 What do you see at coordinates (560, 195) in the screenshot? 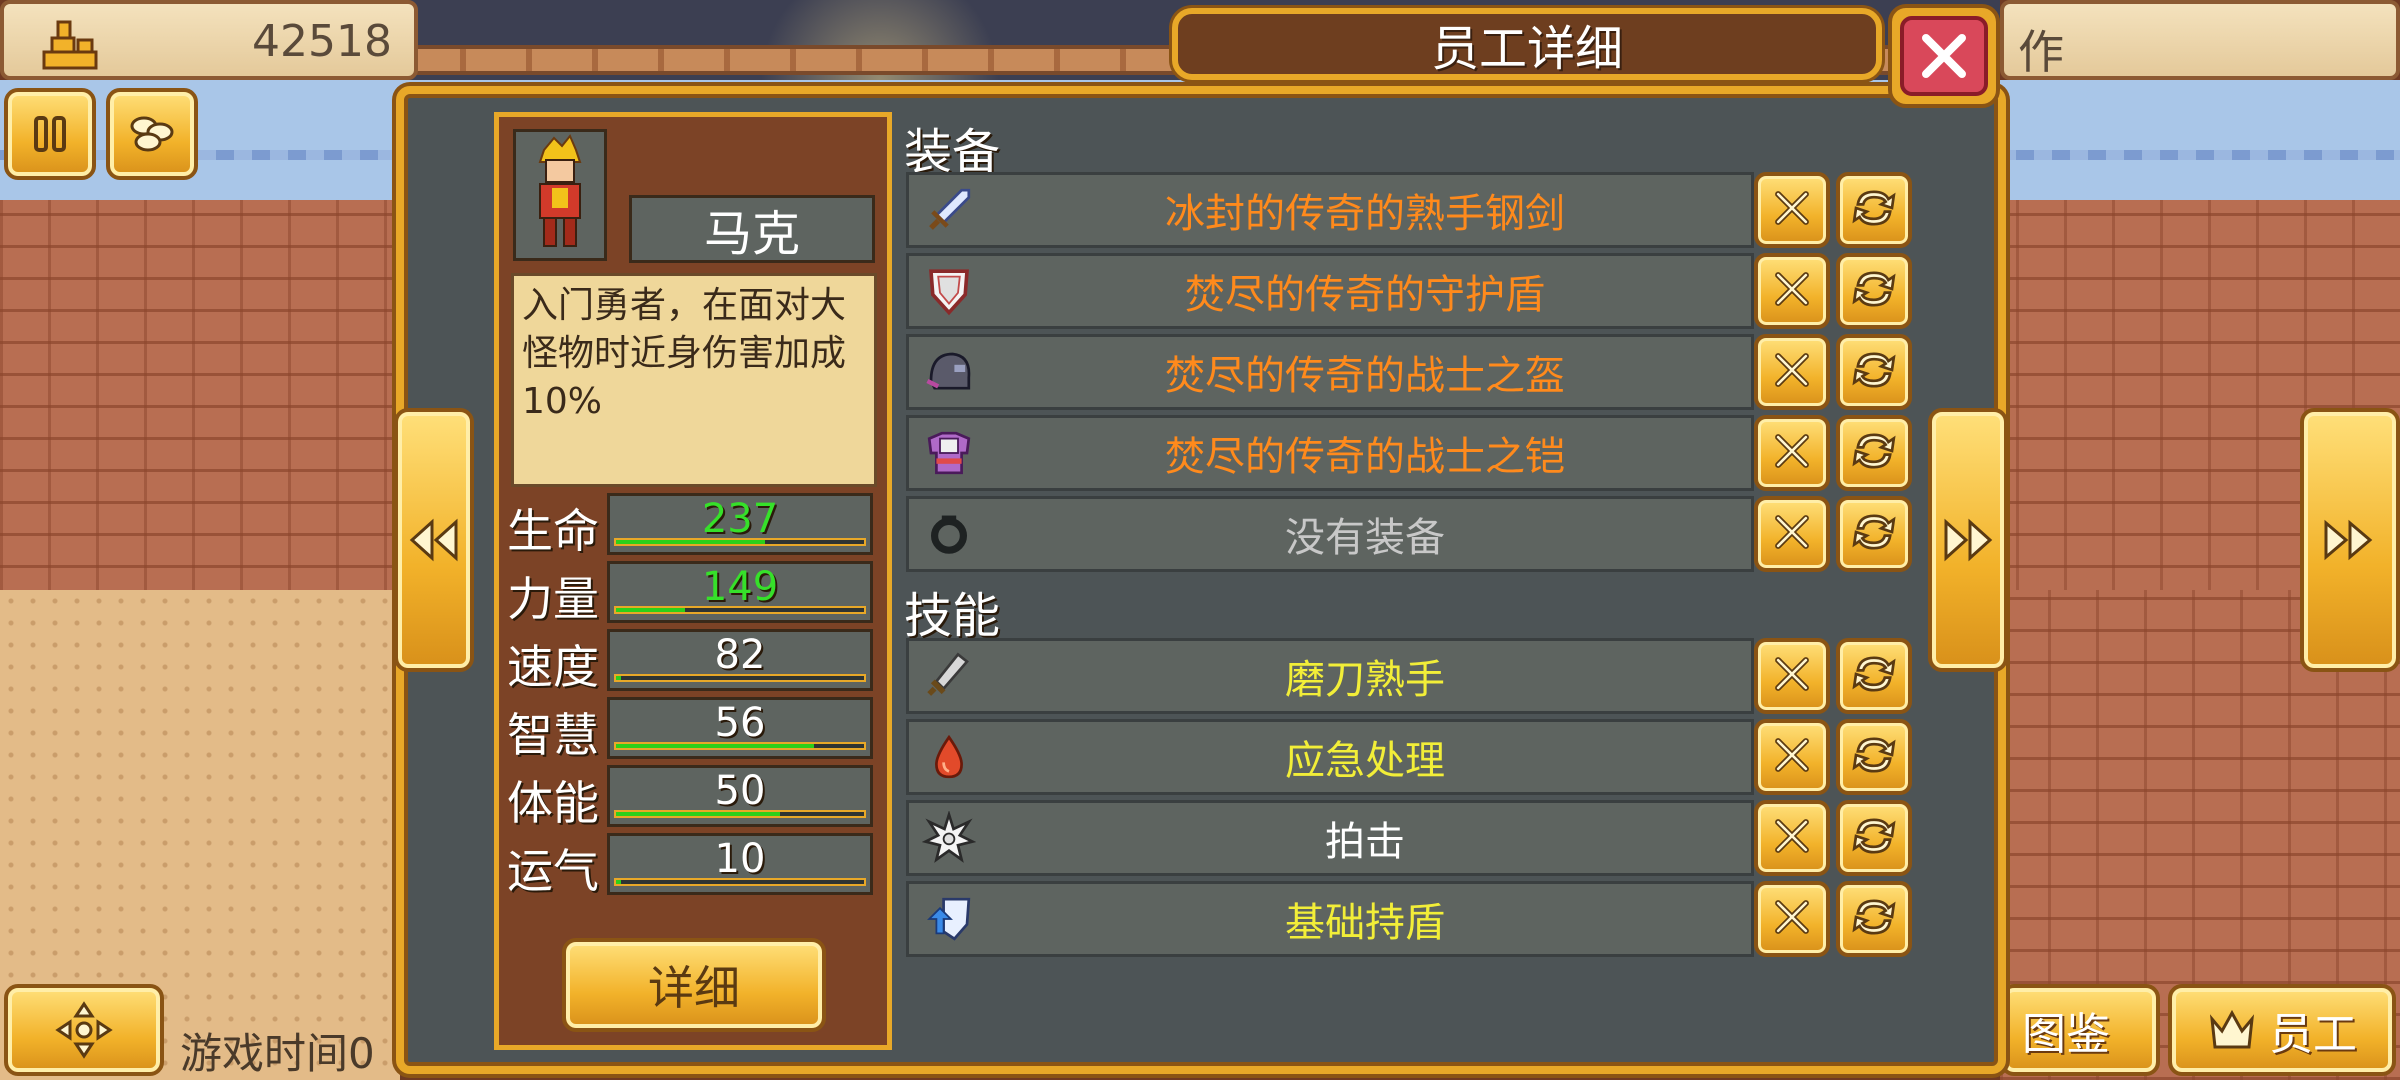
I see `employee-portrait` at bounding box center [560, 195].